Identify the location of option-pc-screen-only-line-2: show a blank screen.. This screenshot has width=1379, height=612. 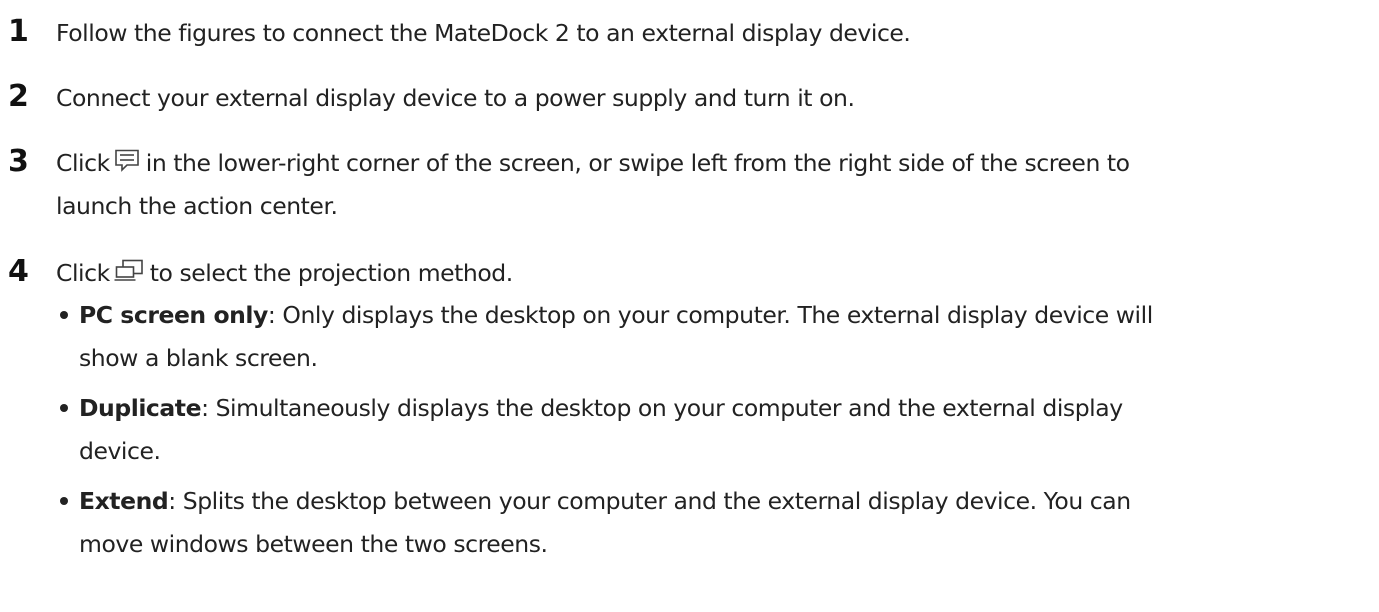
(198, 358).